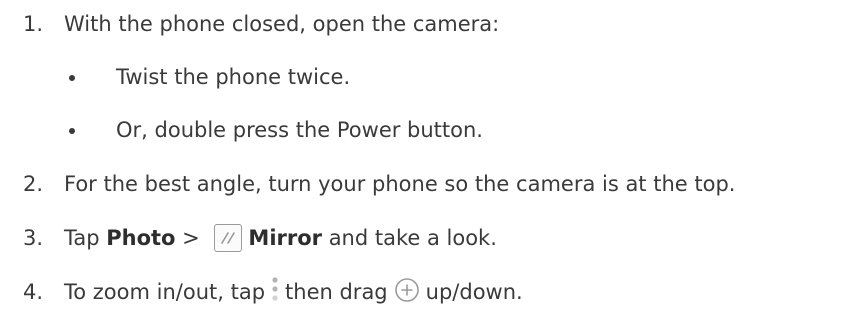 This screenshot has height=331, width=859. What do you see at coordinates (474, 292) in the screenshot?
I see `step-text-post: up/down.` at bounding box center [474, 292].